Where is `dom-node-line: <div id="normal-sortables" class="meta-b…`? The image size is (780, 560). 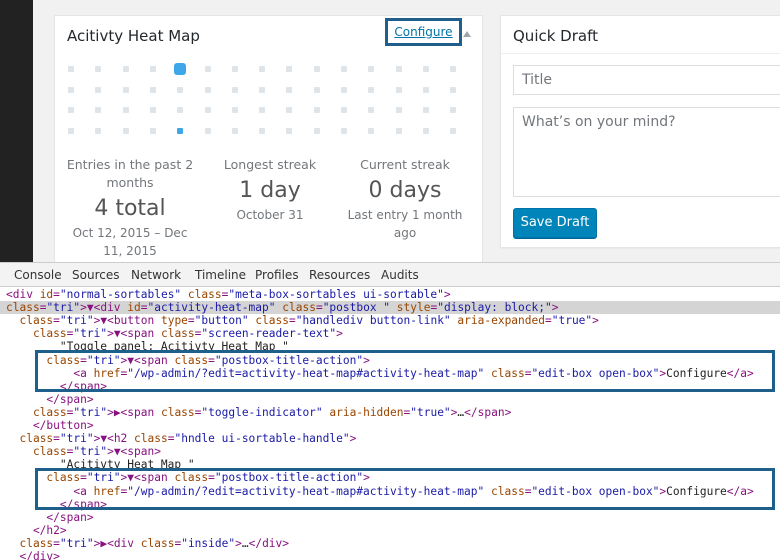
dom-node-line: <div id="normal-sortables" class="meta-b… is located at coordinates (390, 294).